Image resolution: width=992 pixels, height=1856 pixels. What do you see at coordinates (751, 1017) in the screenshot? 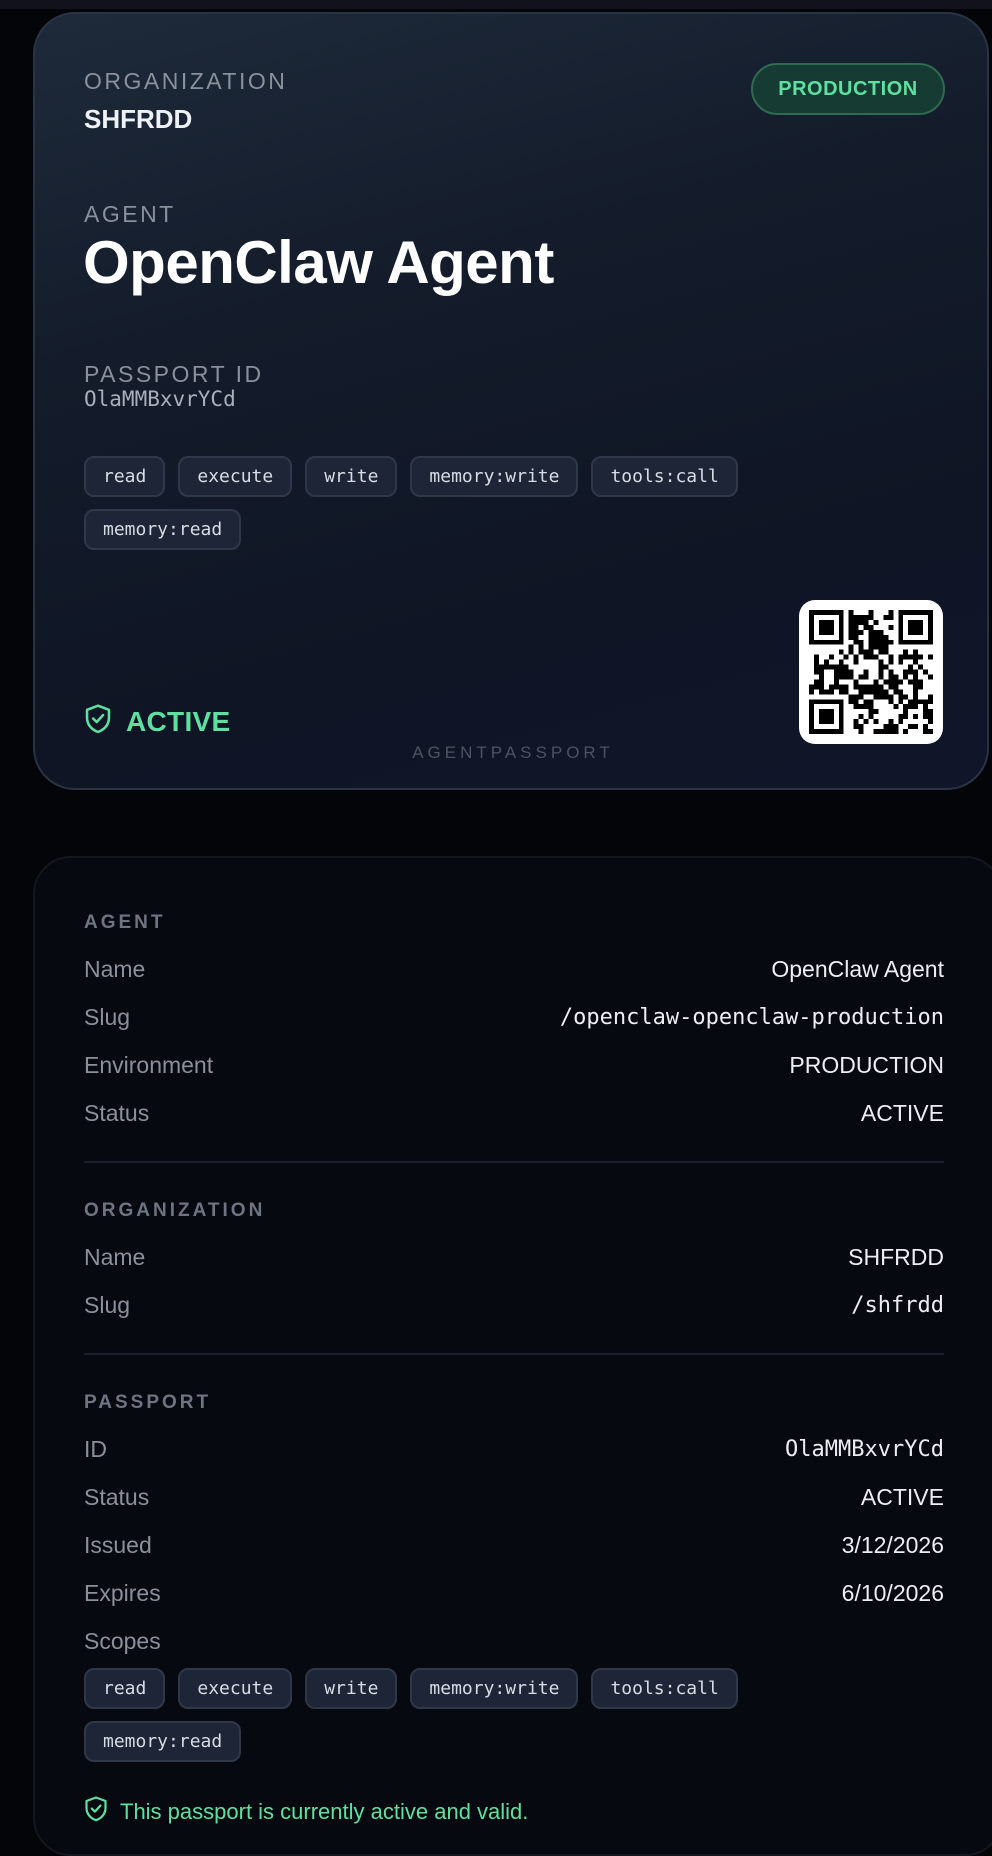
I see `detail-value: /openclaw-openclaw-production` at bounding box center [751, 1017].